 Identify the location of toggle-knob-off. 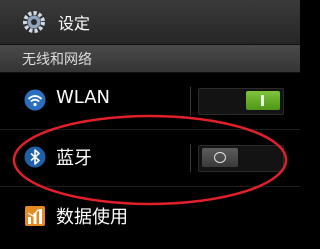
(220, 157).